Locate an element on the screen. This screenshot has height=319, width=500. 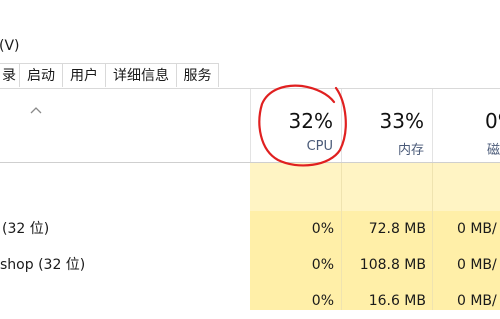
cpu-column-label: CPU is located at coordinates (319, 146).